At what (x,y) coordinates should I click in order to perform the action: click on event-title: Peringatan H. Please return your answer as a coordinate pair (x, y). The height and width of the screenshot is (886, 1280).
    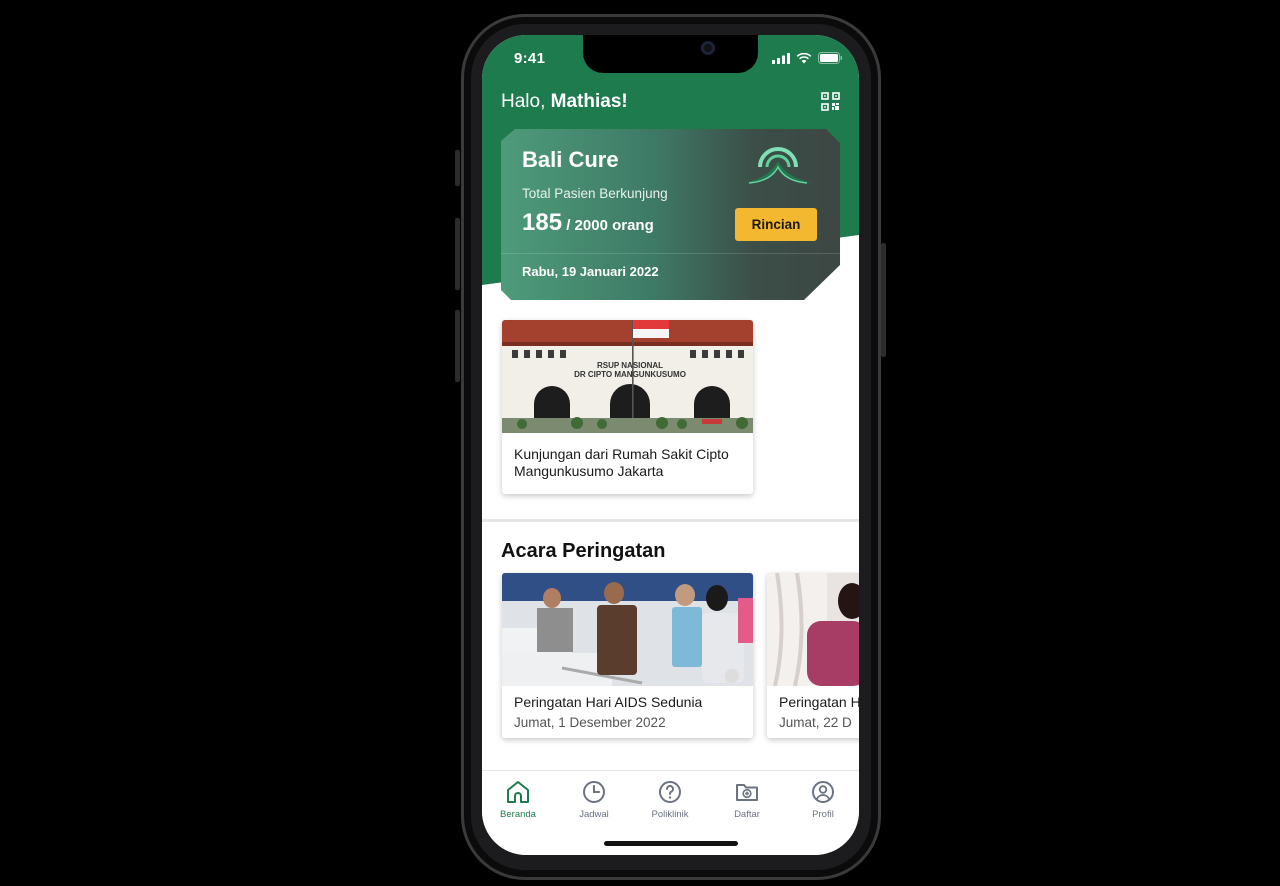
    Looking at the image, I should click on (819, 702).